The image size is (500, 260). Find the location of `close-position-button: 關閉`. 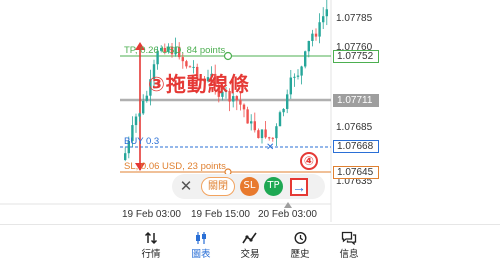

close-position-button: 關閉 is located at coordinates (218, 186).